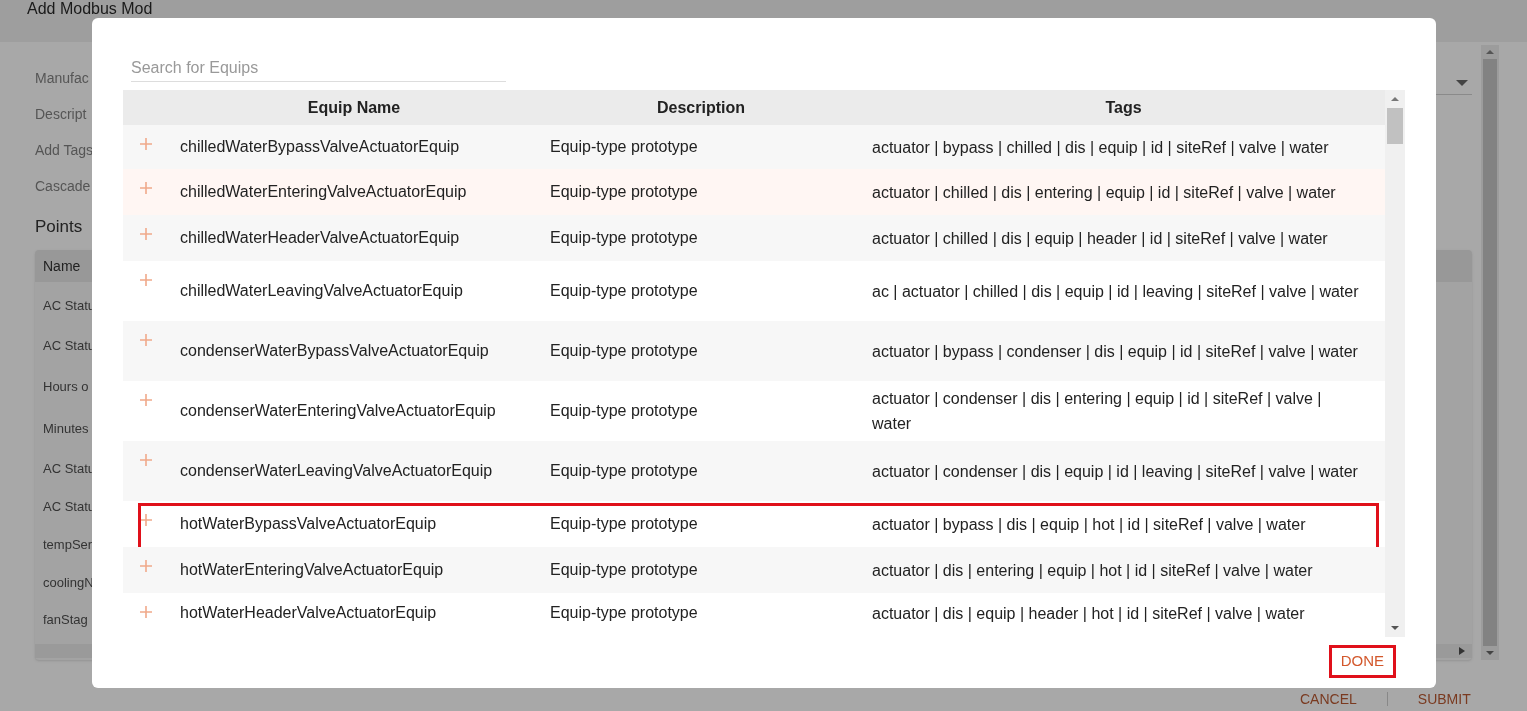 This screenshot has height=711, width=1527. What do you see at coordinates (1444, 699) in the screenshot?
I see `submit-button: SUBMIT` at bounding box center [1444, 699].